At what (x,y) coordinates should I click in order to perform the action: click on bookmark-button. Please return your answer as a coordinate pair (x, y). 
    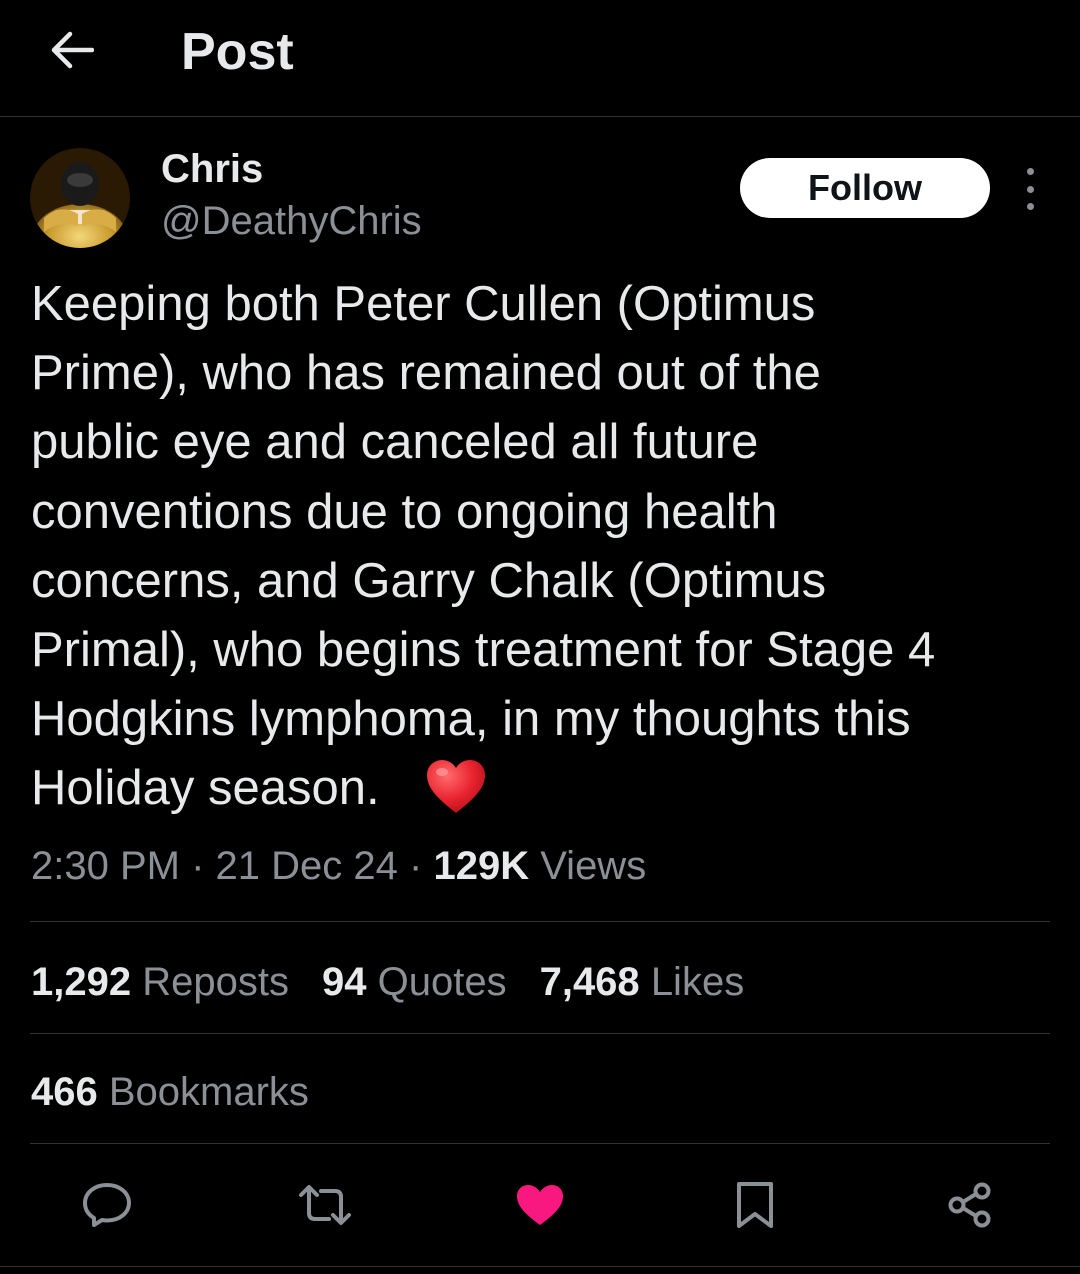
    Looking at the image, I should click on (755, 1205).